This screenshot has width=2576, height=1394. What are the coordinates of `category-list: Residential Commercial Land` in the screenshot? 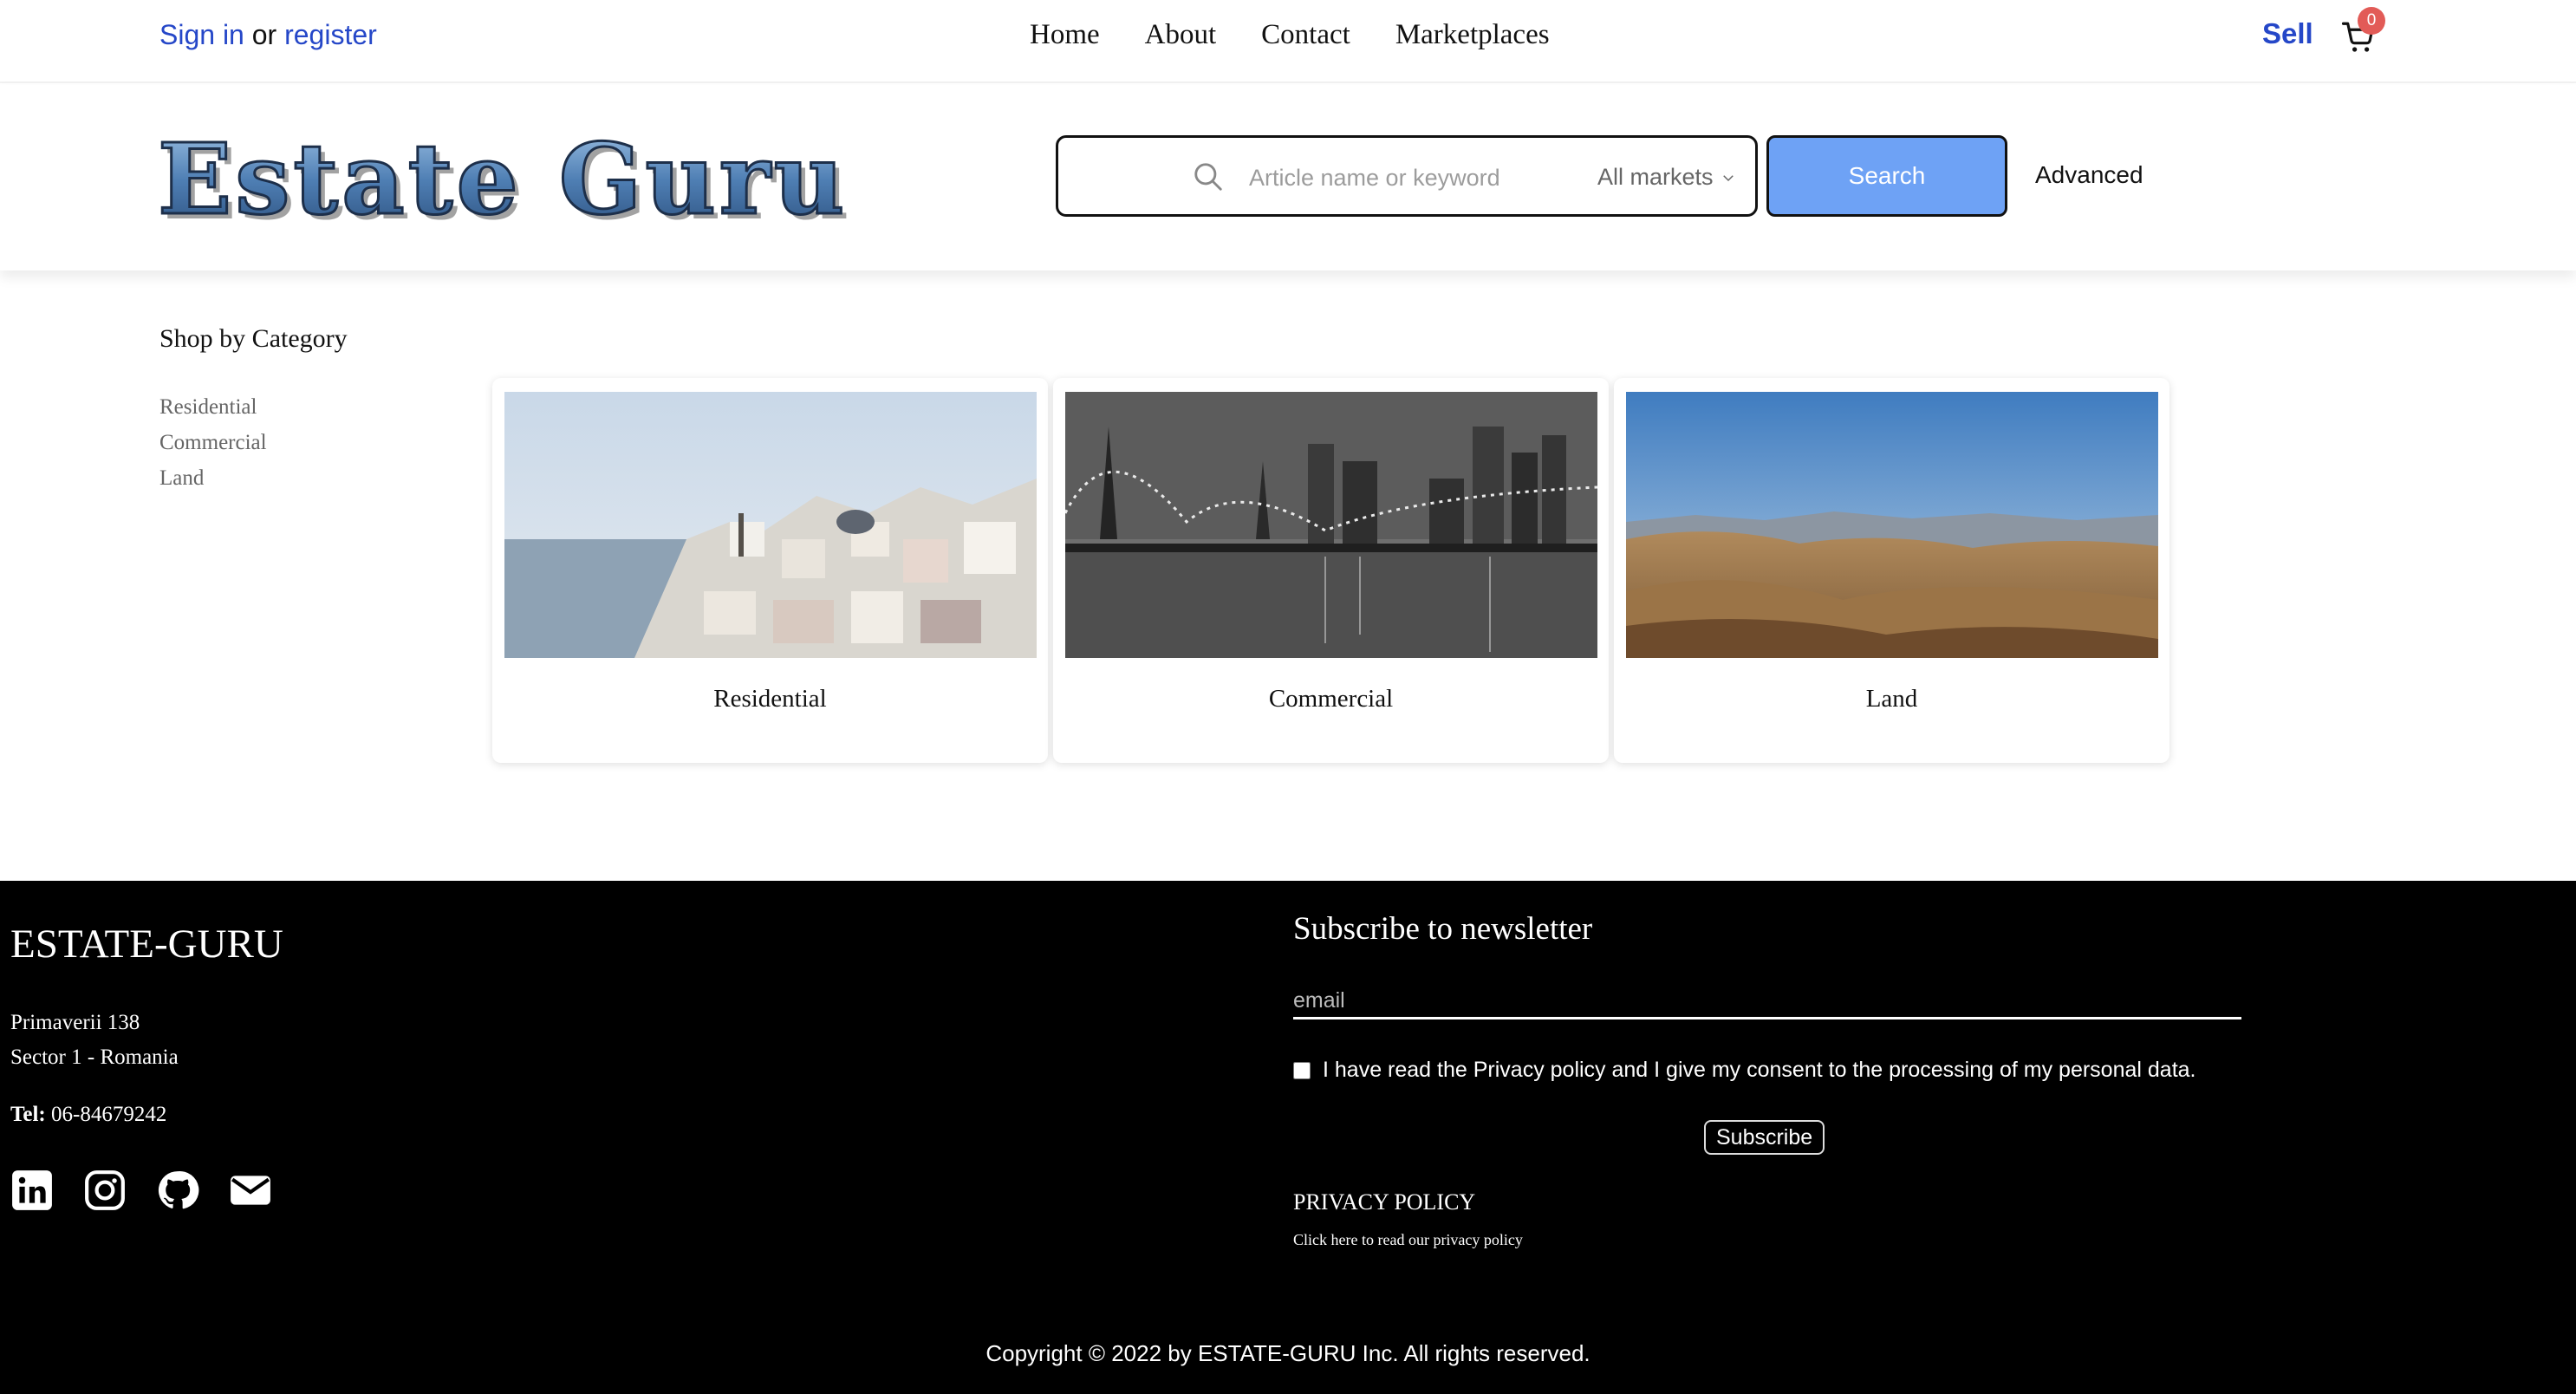 It's located at (213, 448).